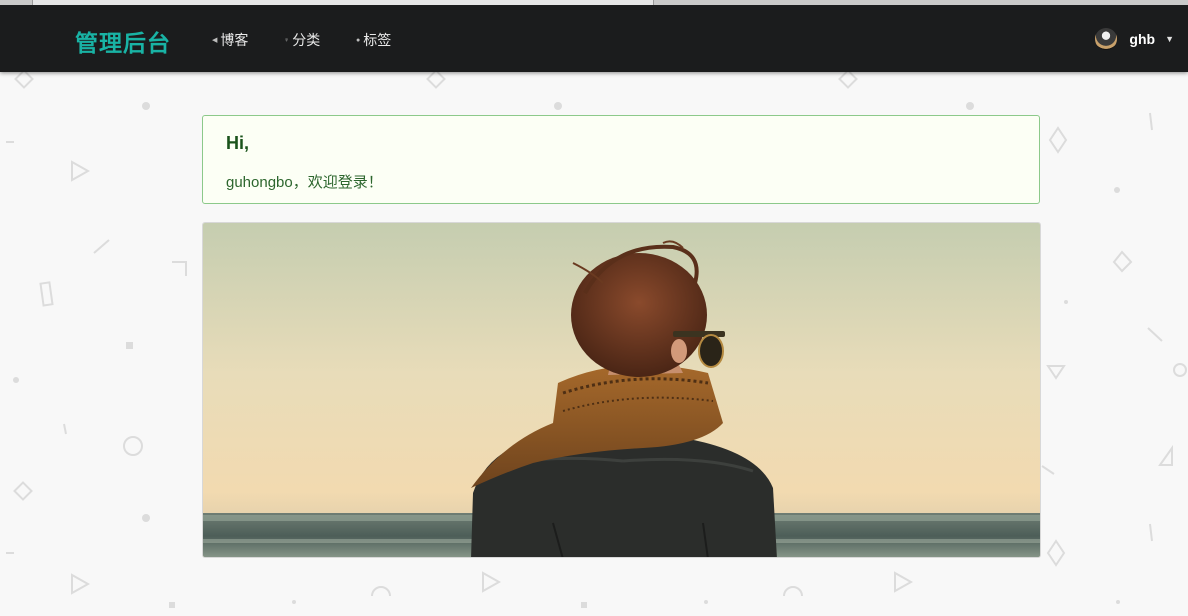 This screenshot has width=1188, height=616. What do you see at coordinates (304, 182) in the screenshot?
I see `welcome-text: guhongbo，欢迎登录！` at bounding box center [304, 182].